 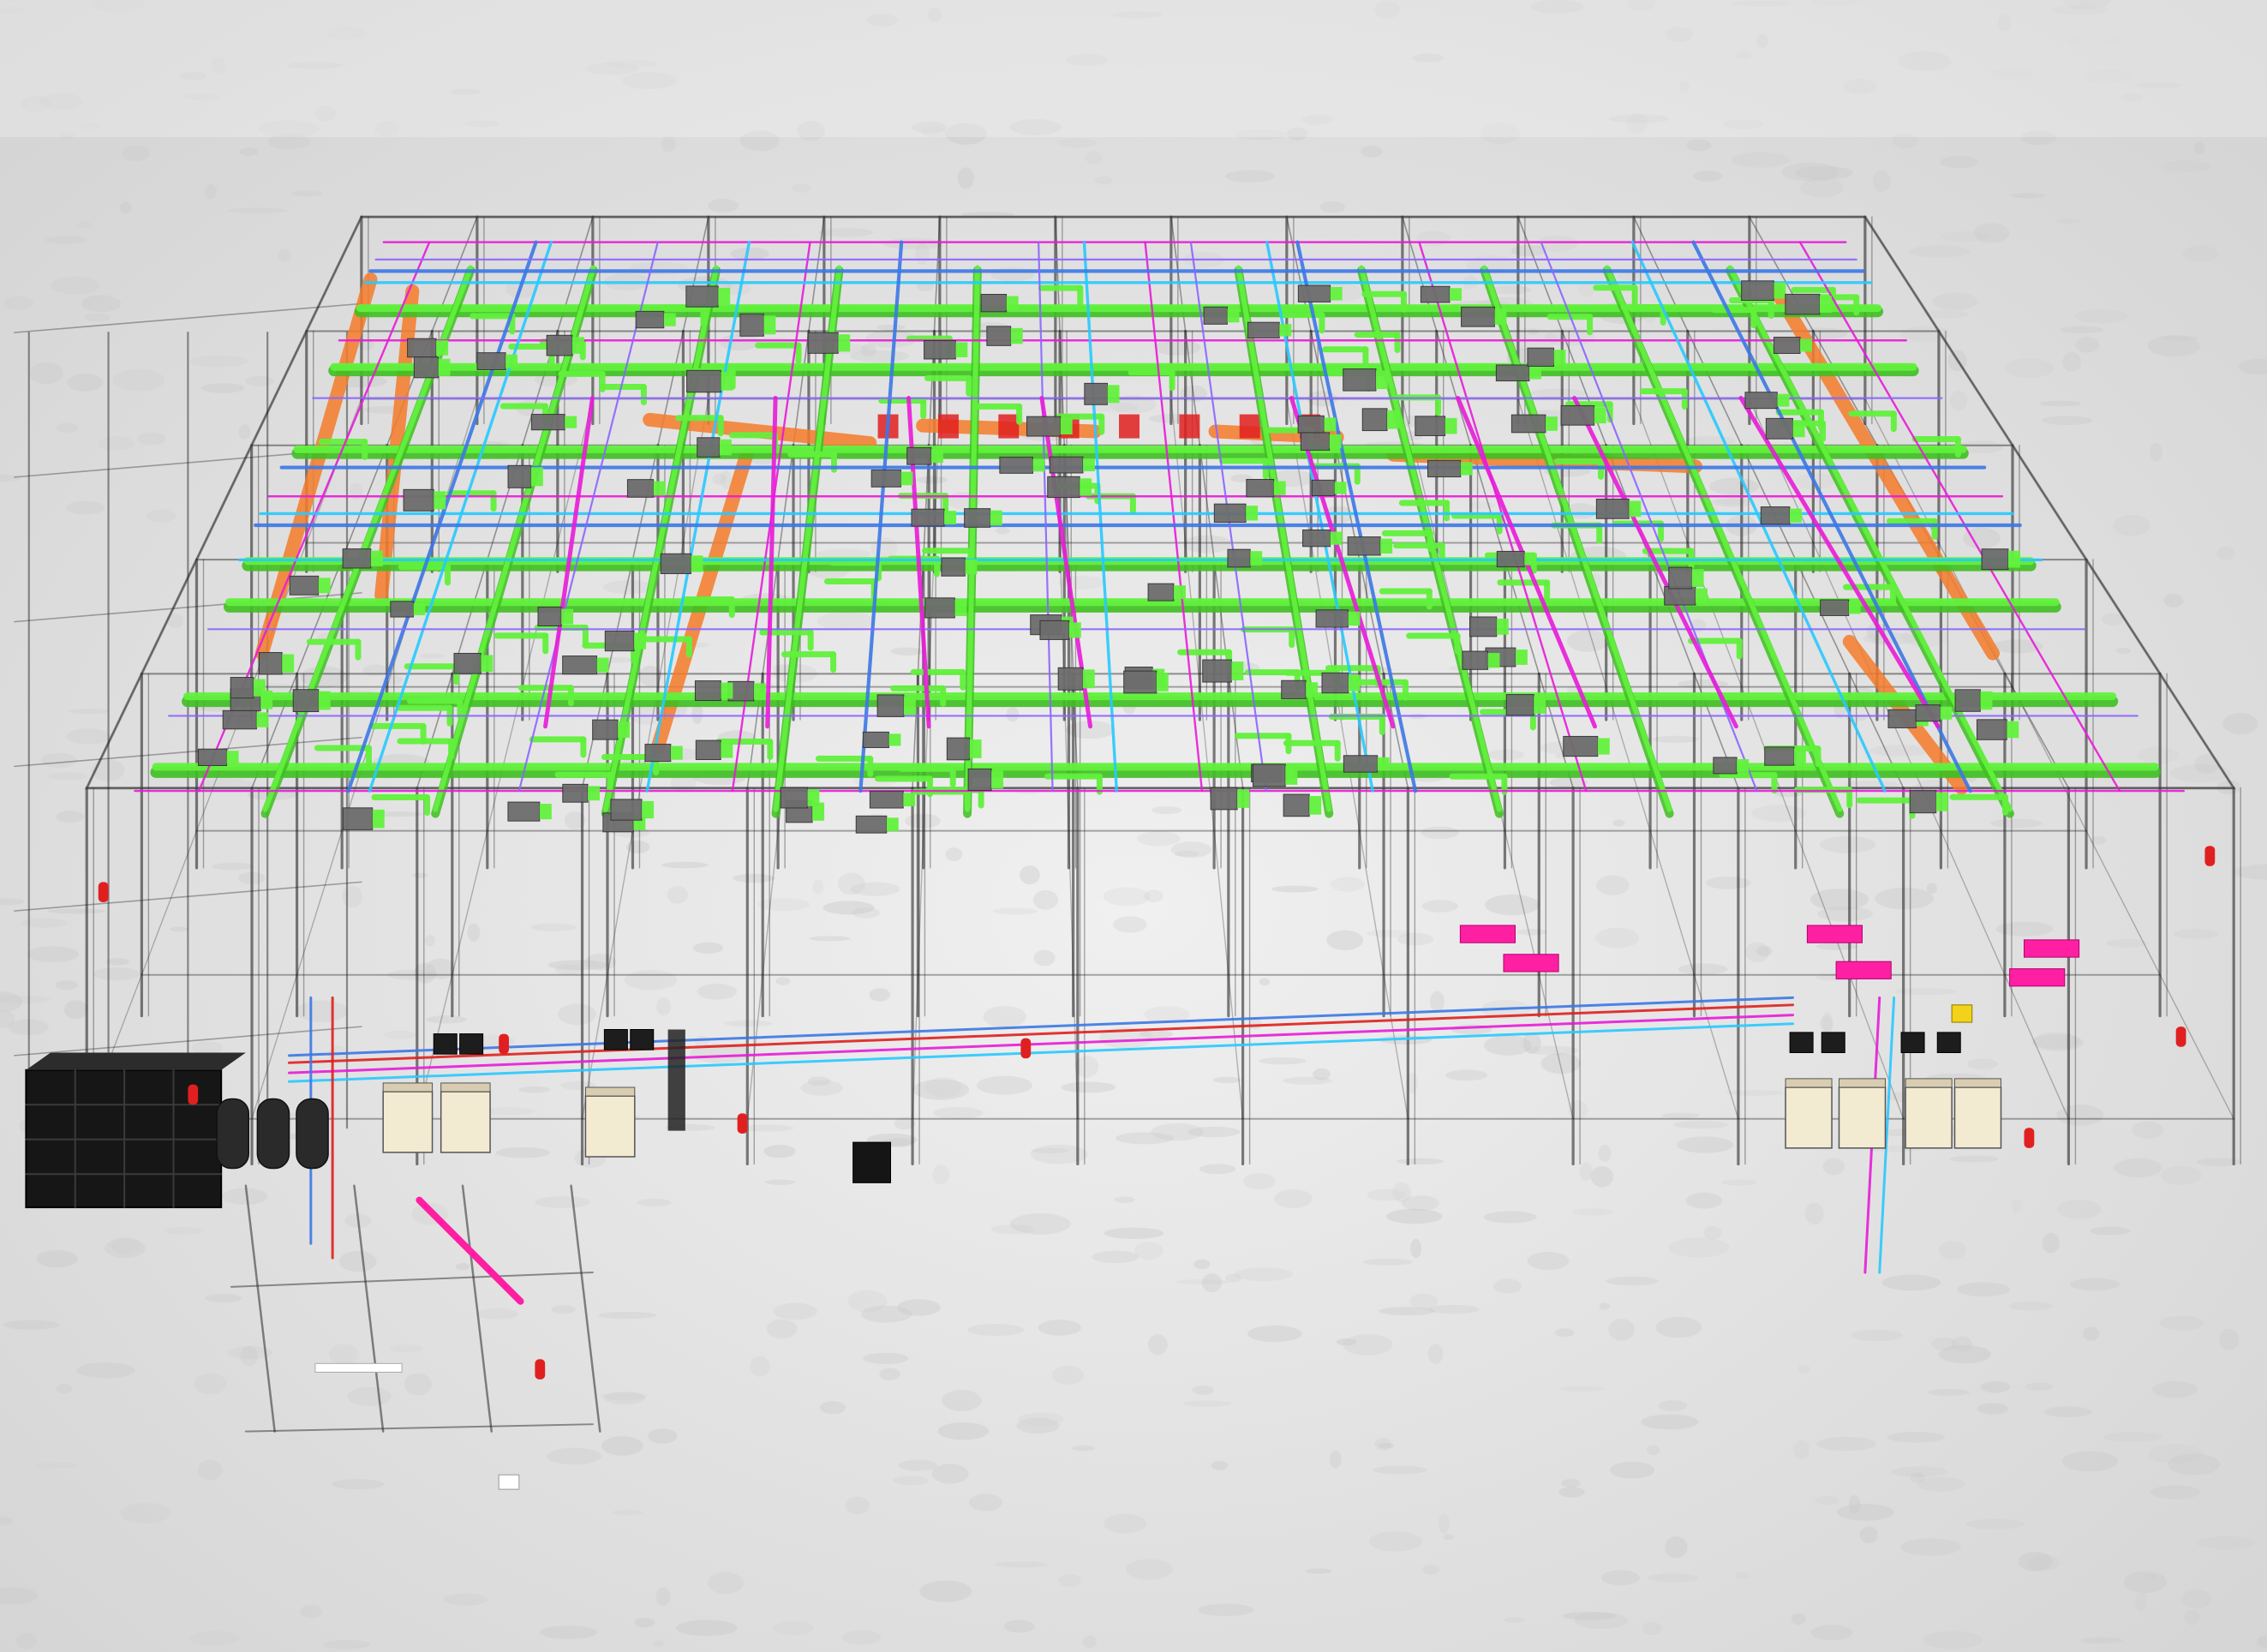 What do you see at coordinates (1189, 426) in the screenshot?
I see `fire-damper` at bounding box center [1189, 426].